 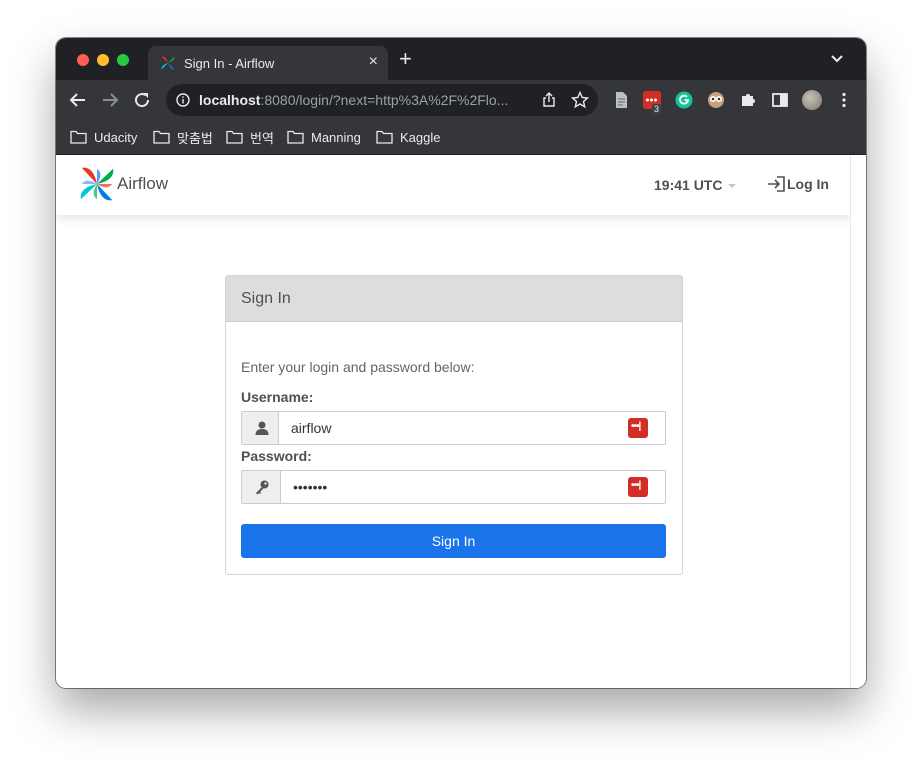 What do you see at coordinates (716, 100) in the screenshot?
I see `extension-owl-icon` at bounding box center [716, 100].